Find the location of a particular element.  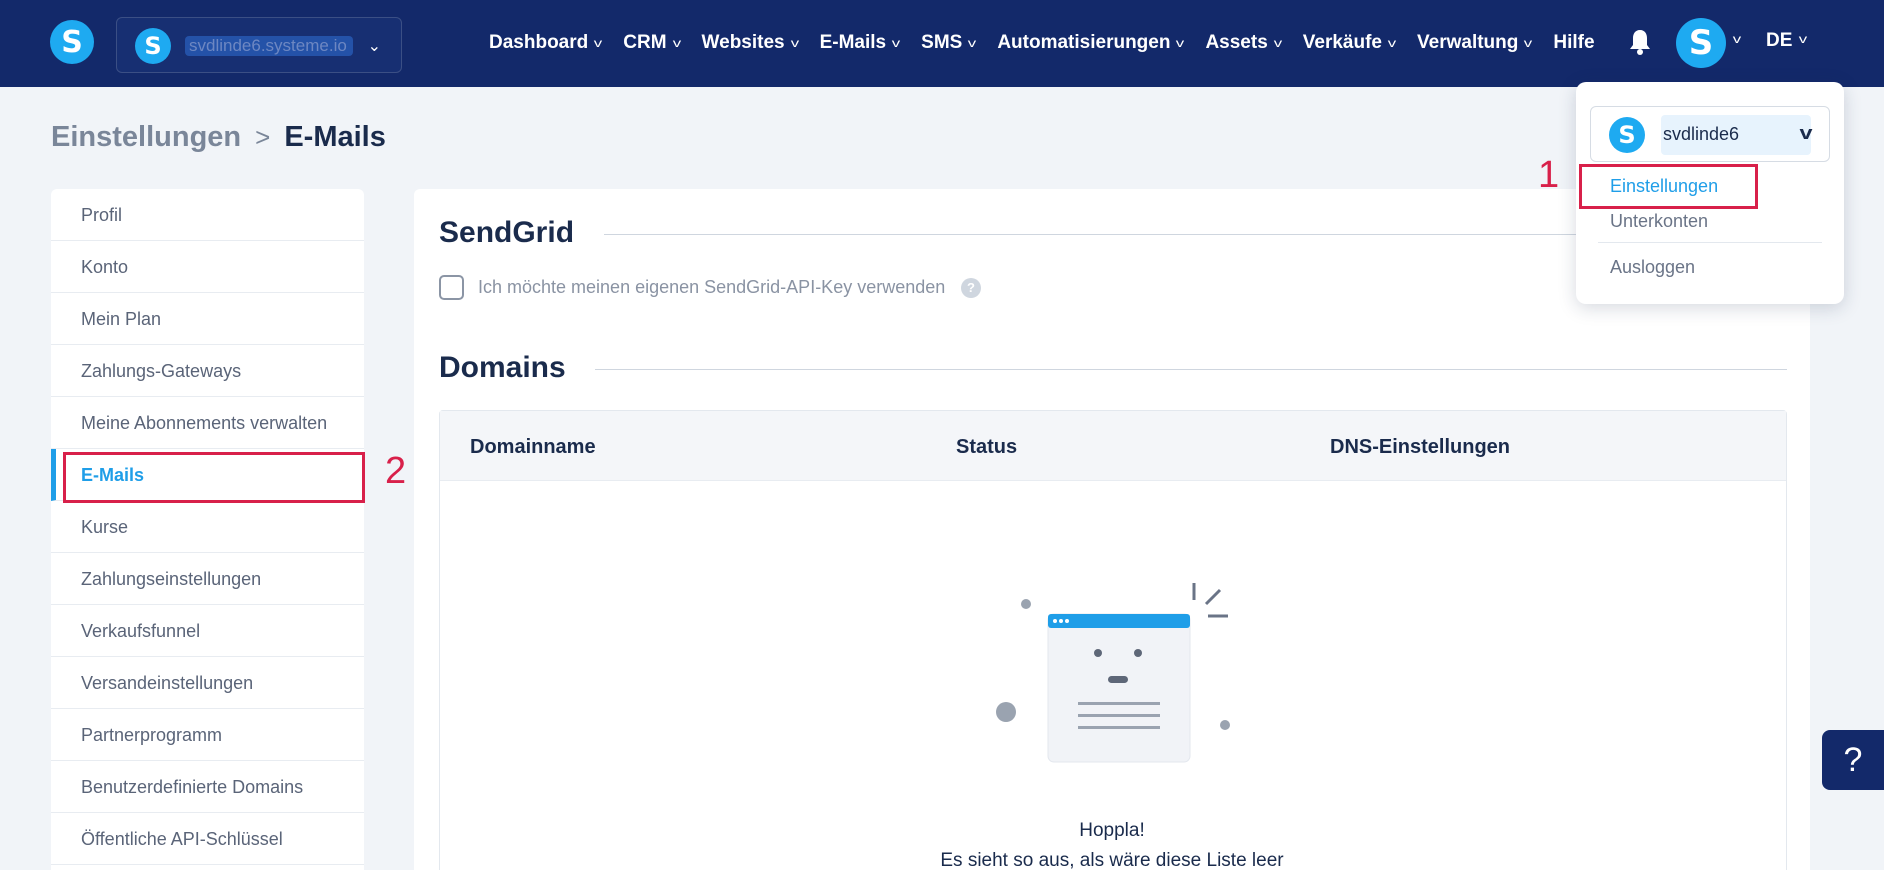

menu-item-unterkonten: Unterkonten is located at coordinates (1659, 221).